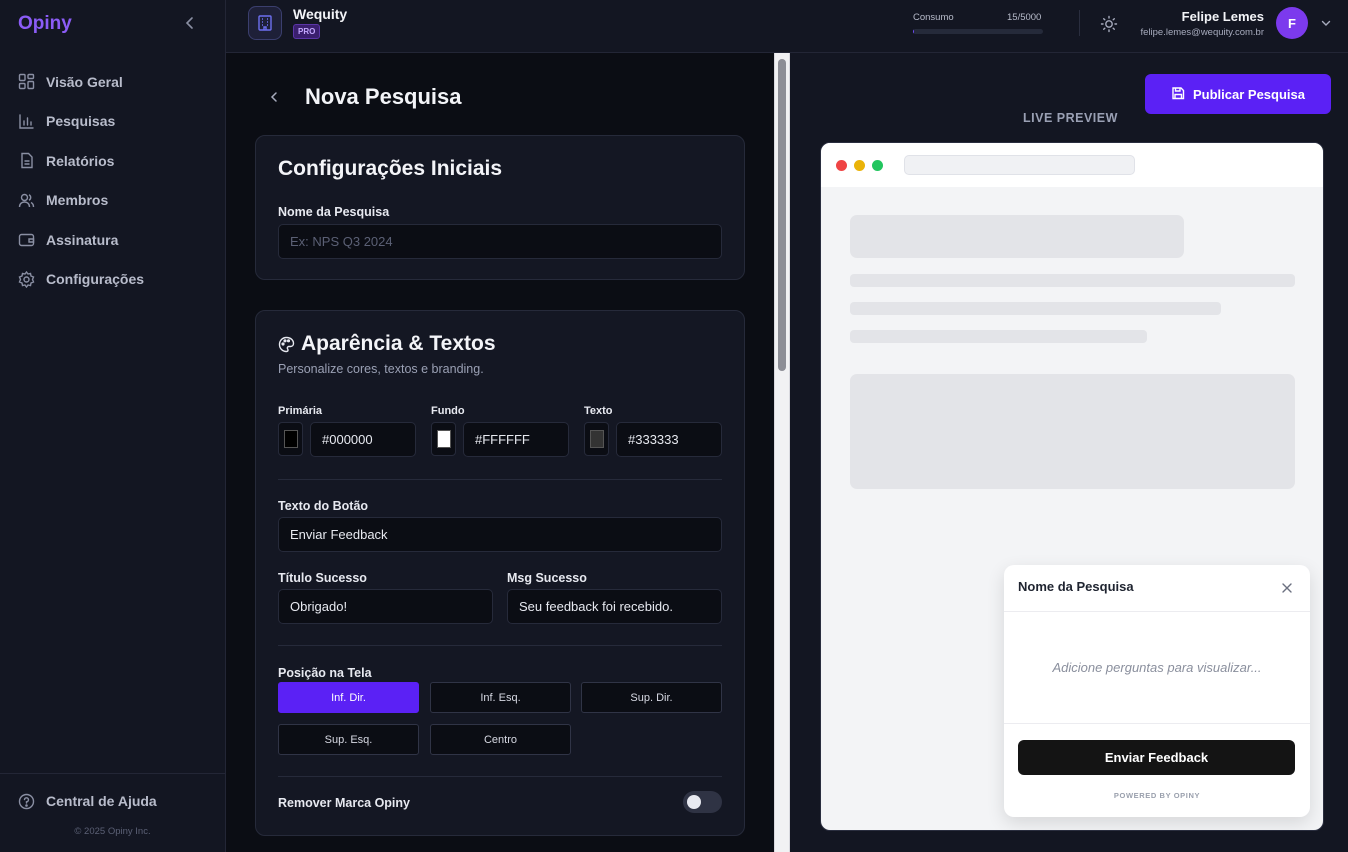  What do you see at coordinates (669, 439) in the screenshot?
I see `text-color-input: #333333` at bounding box center [669, 439].